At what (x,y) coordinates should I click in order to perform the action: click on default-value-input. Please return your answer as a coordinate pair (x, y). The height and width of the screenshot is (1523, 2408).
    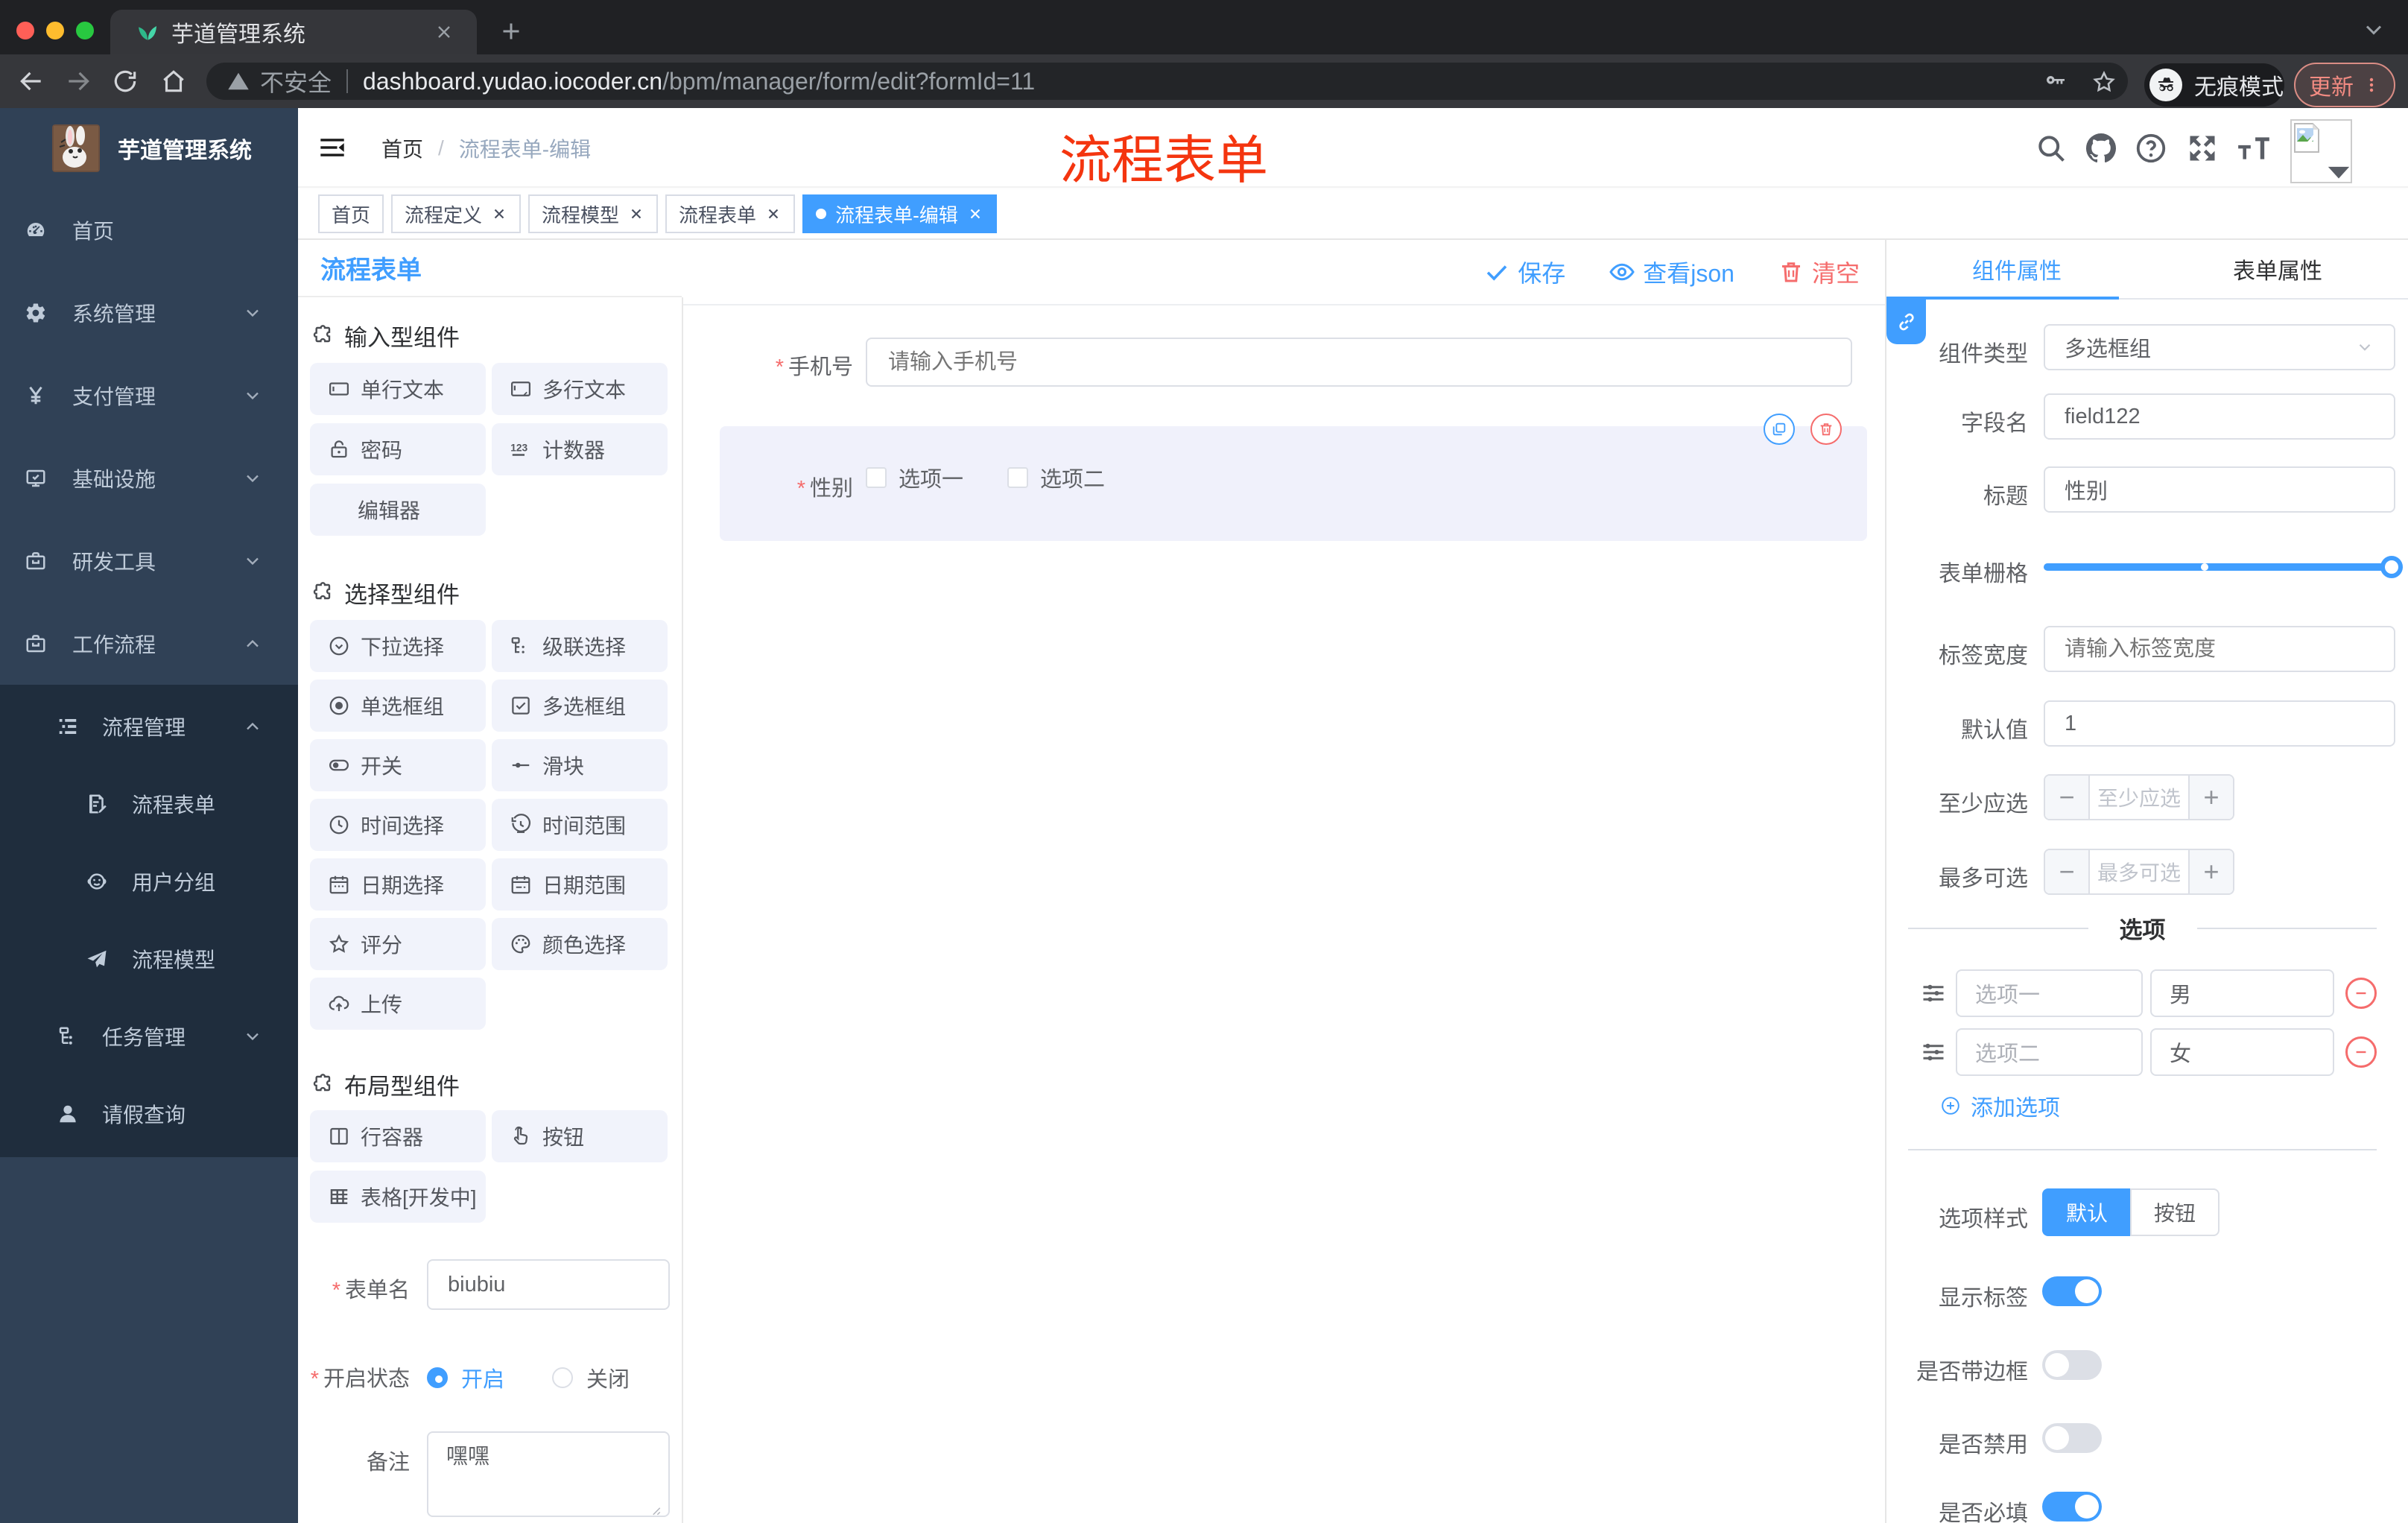
    Looking at the image, I should click on (2219, 724).